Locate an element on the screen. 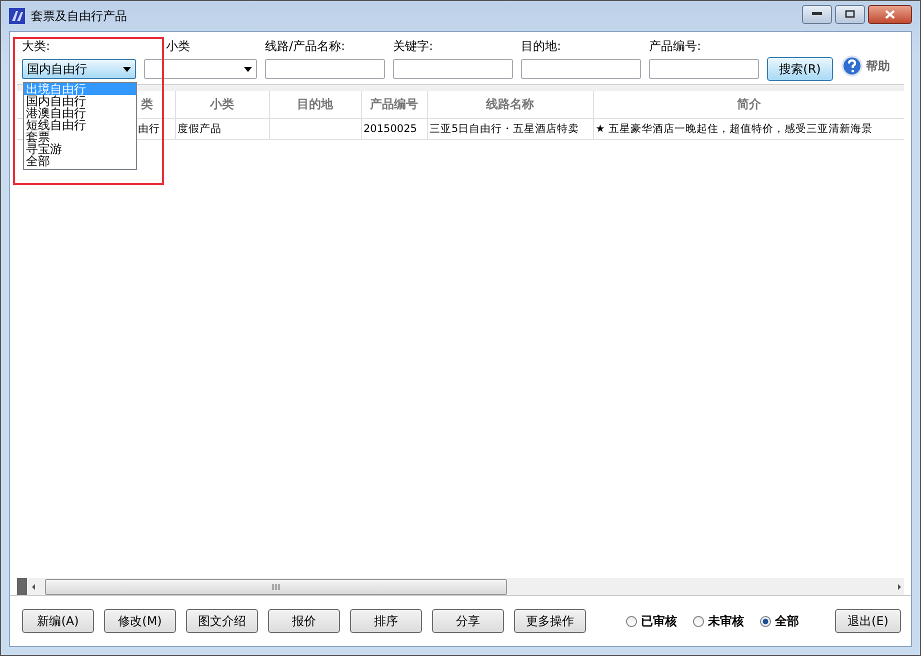 This screenshot has height=656, width=921. action-button: 修改(M) is located at coordinates (140, 621).